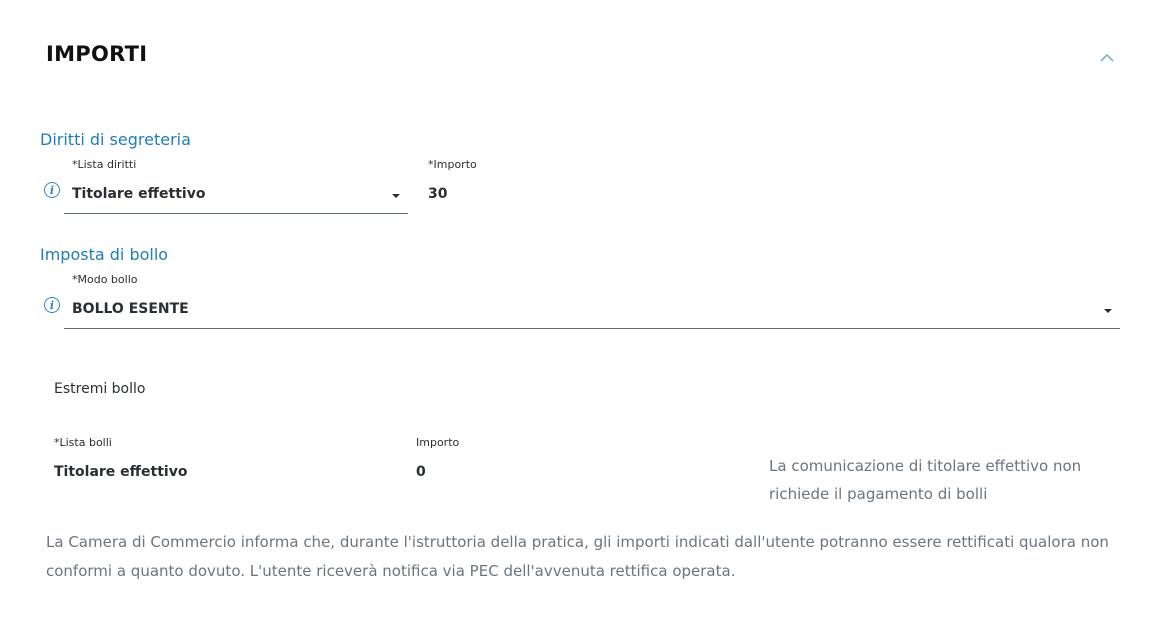  What do you see at coordinates (438, 442) in the screenshot?
I see `importo-bolli-label: Importo` at bounding box center [438, 442].